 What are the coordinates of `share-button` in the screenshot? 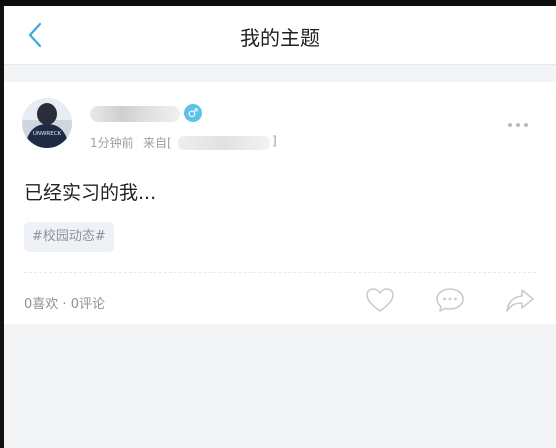 It's located at (520, 300).